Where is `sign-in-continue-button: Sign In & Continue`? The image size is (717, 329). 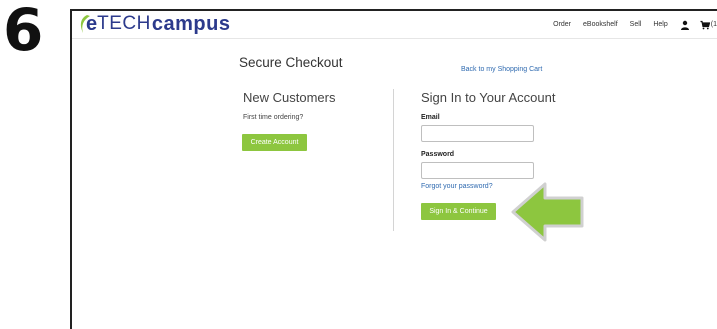 sign-in-continue-button: Sign In & Continue is located at coordinates (458, 211).